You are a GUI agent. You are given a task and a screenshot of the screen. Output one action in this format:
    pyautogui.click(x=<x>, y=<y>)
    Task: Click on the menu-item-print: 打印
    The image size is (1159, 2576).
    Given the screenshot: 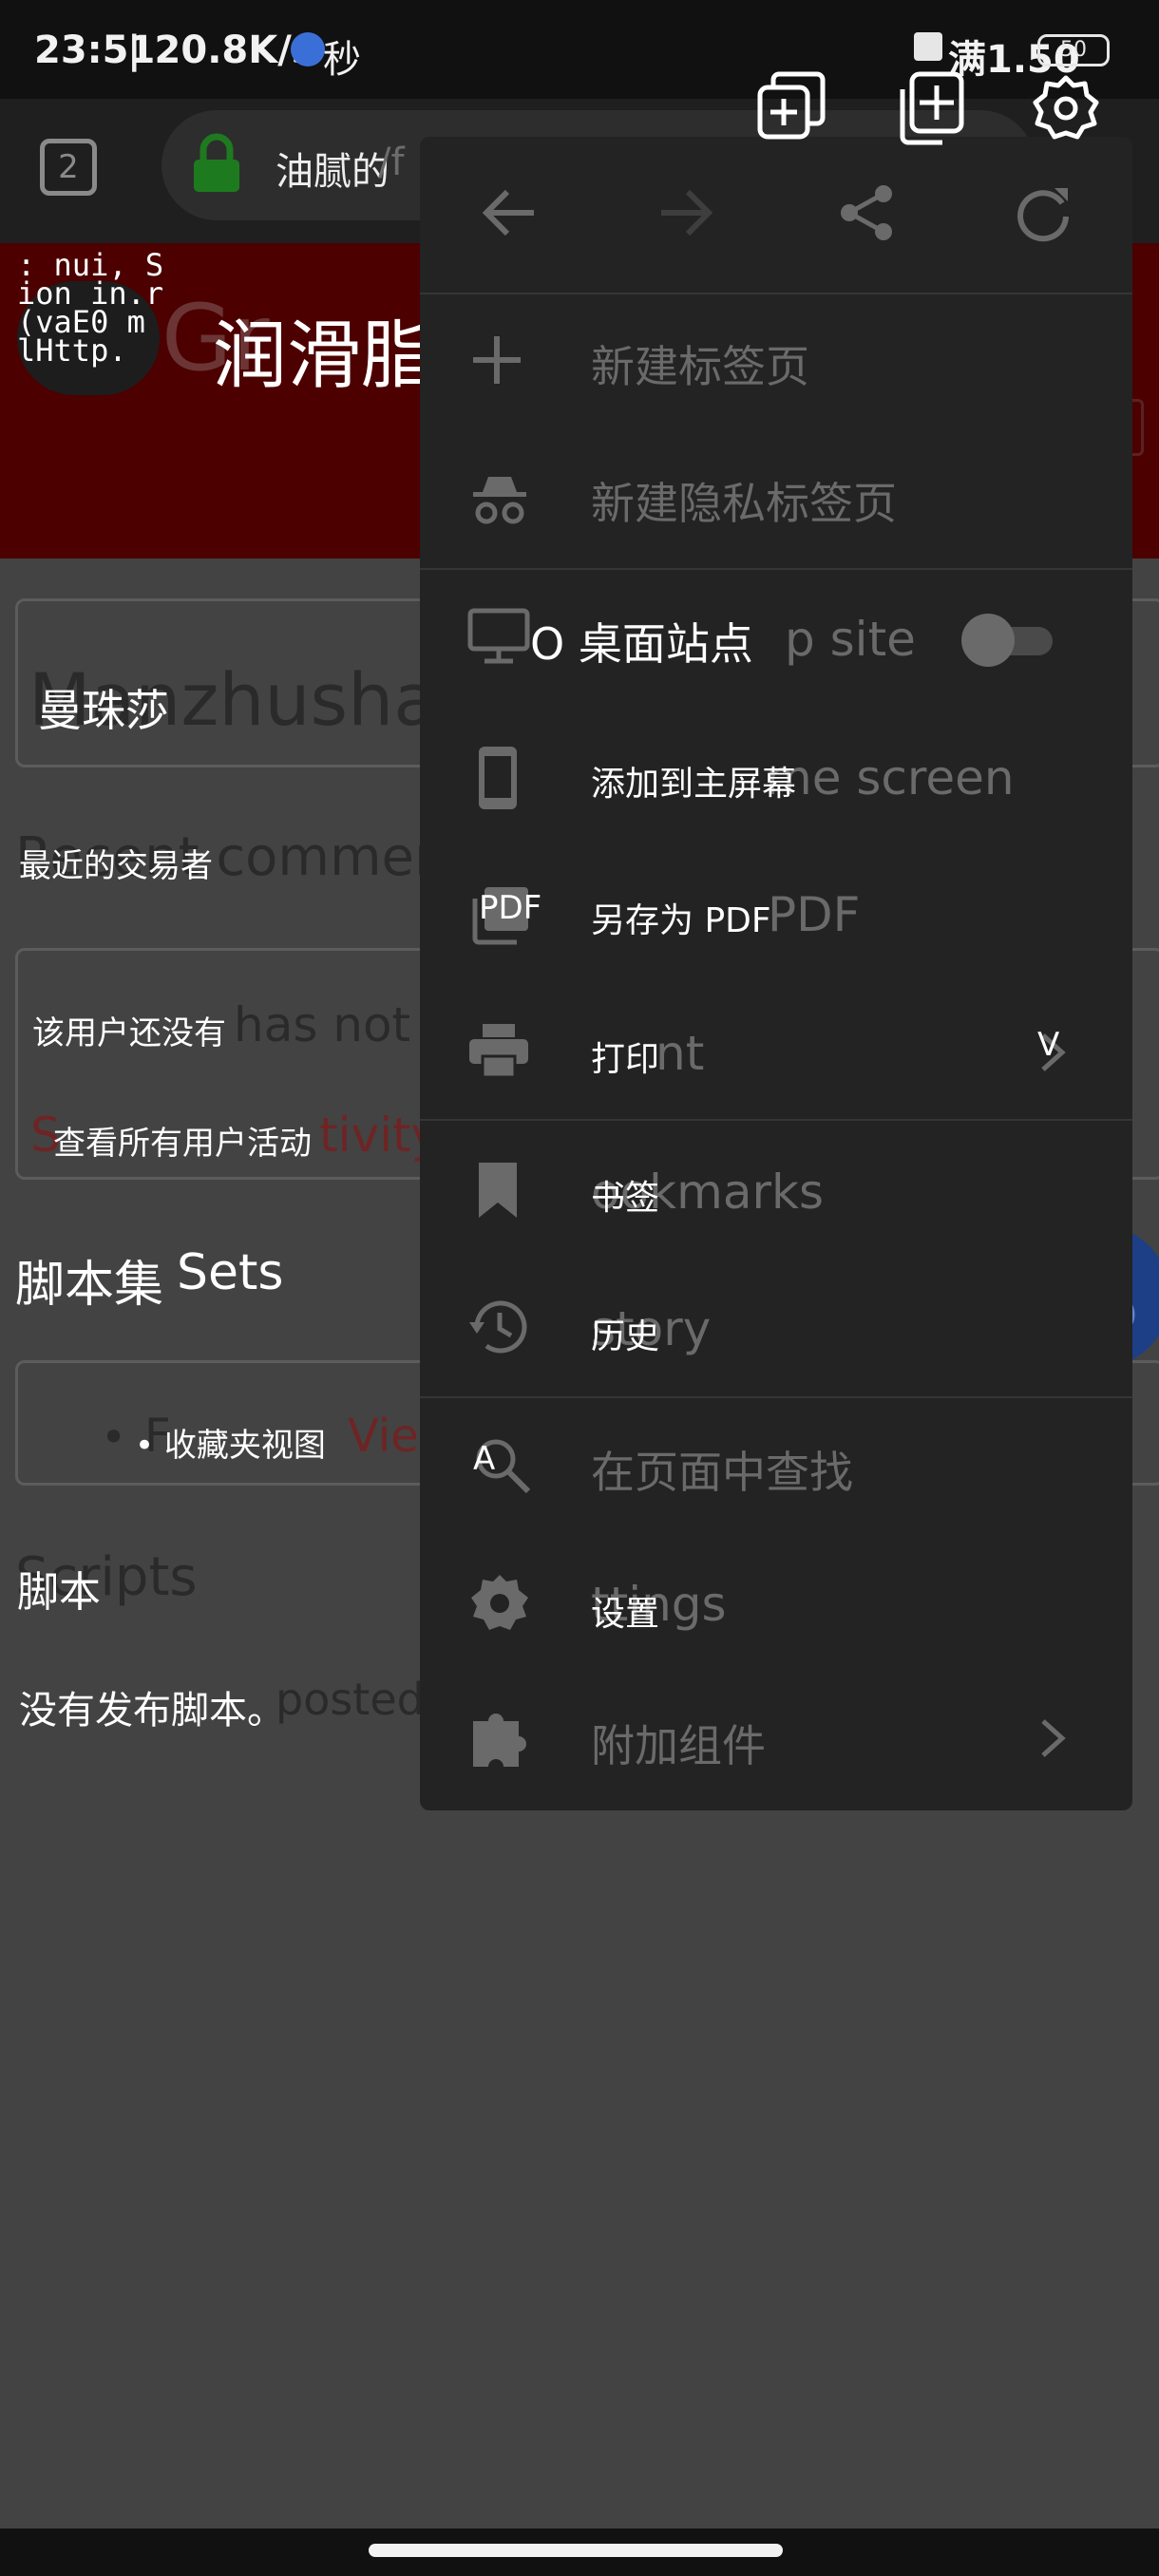 What is the action you would take?
    pyautogui.click(x=625, y=1056)
    